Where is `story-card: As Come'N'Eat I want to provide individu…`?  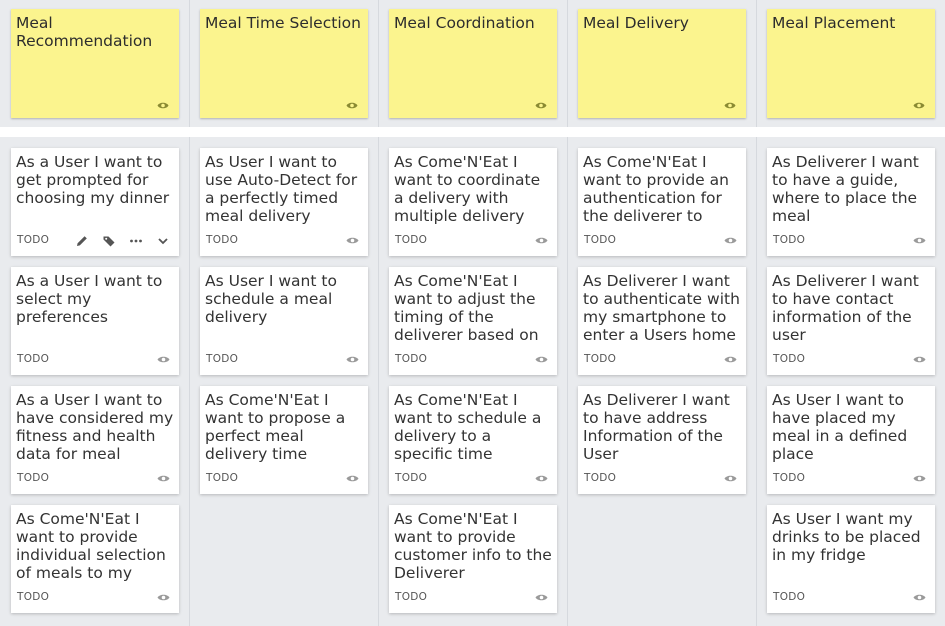 story-card: As Come'N'Eat I want to provide individu… is located at coordinates (95, 559).